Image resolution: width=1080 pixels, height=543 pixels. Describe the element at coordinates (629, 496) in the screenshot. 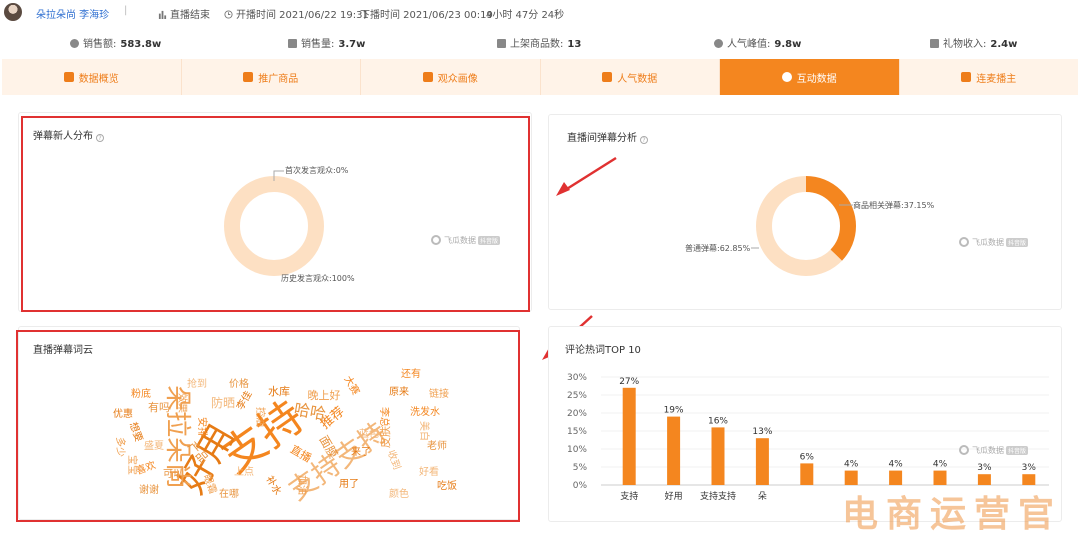

I see `x-tick-label: 支持` at that location.